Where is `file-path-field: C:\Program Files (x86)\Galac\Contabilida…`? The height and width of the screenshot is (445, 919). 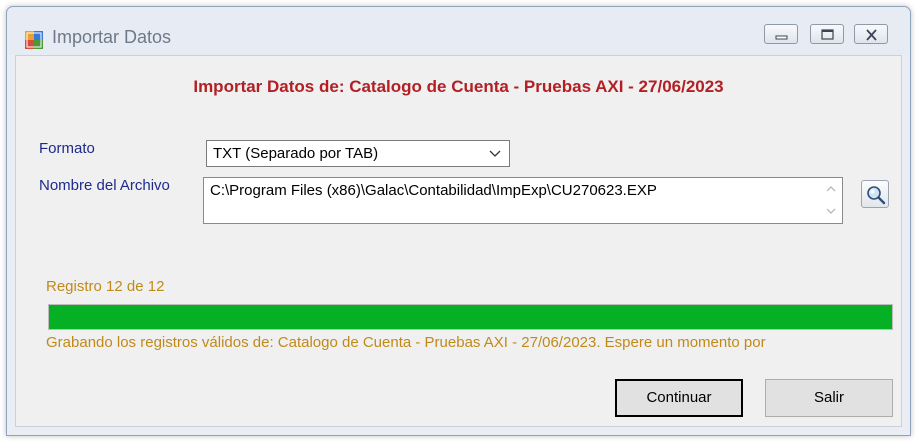
file-path-field: C:\Program Files (x86)\Galac\Contabilida… is located at coordinates (523, 200).